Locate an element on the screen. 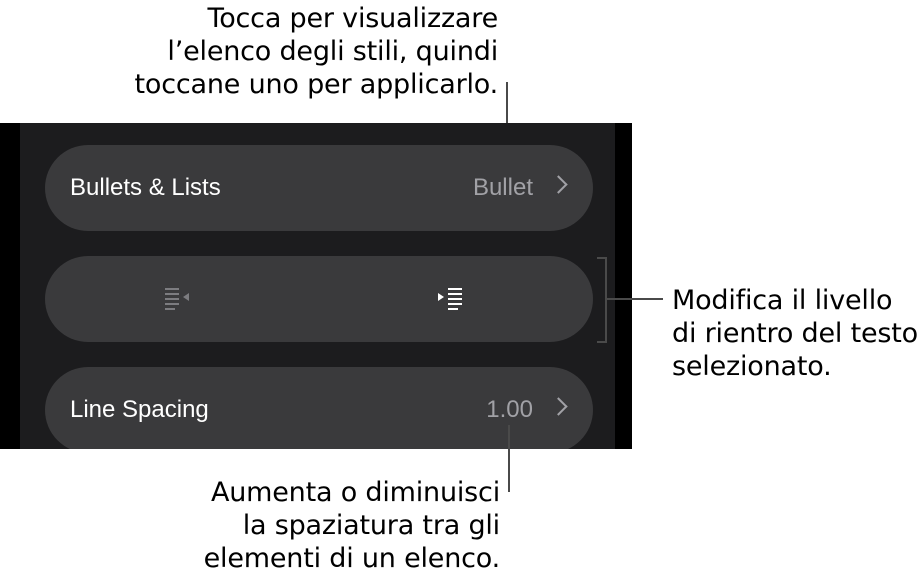 Image resolution: width=920 pixels, height=575 pixels. callout-line: di rientro del testo is located at coordinates (795, 333).